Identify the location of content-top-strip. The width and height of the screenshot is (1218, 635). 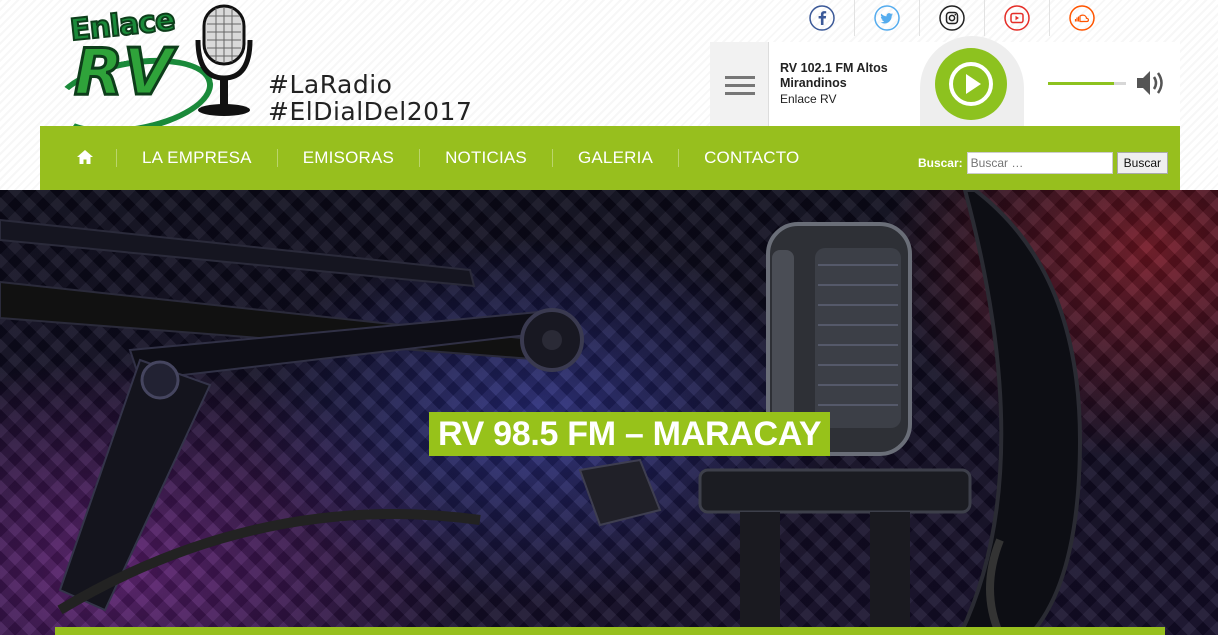
(610, 631).